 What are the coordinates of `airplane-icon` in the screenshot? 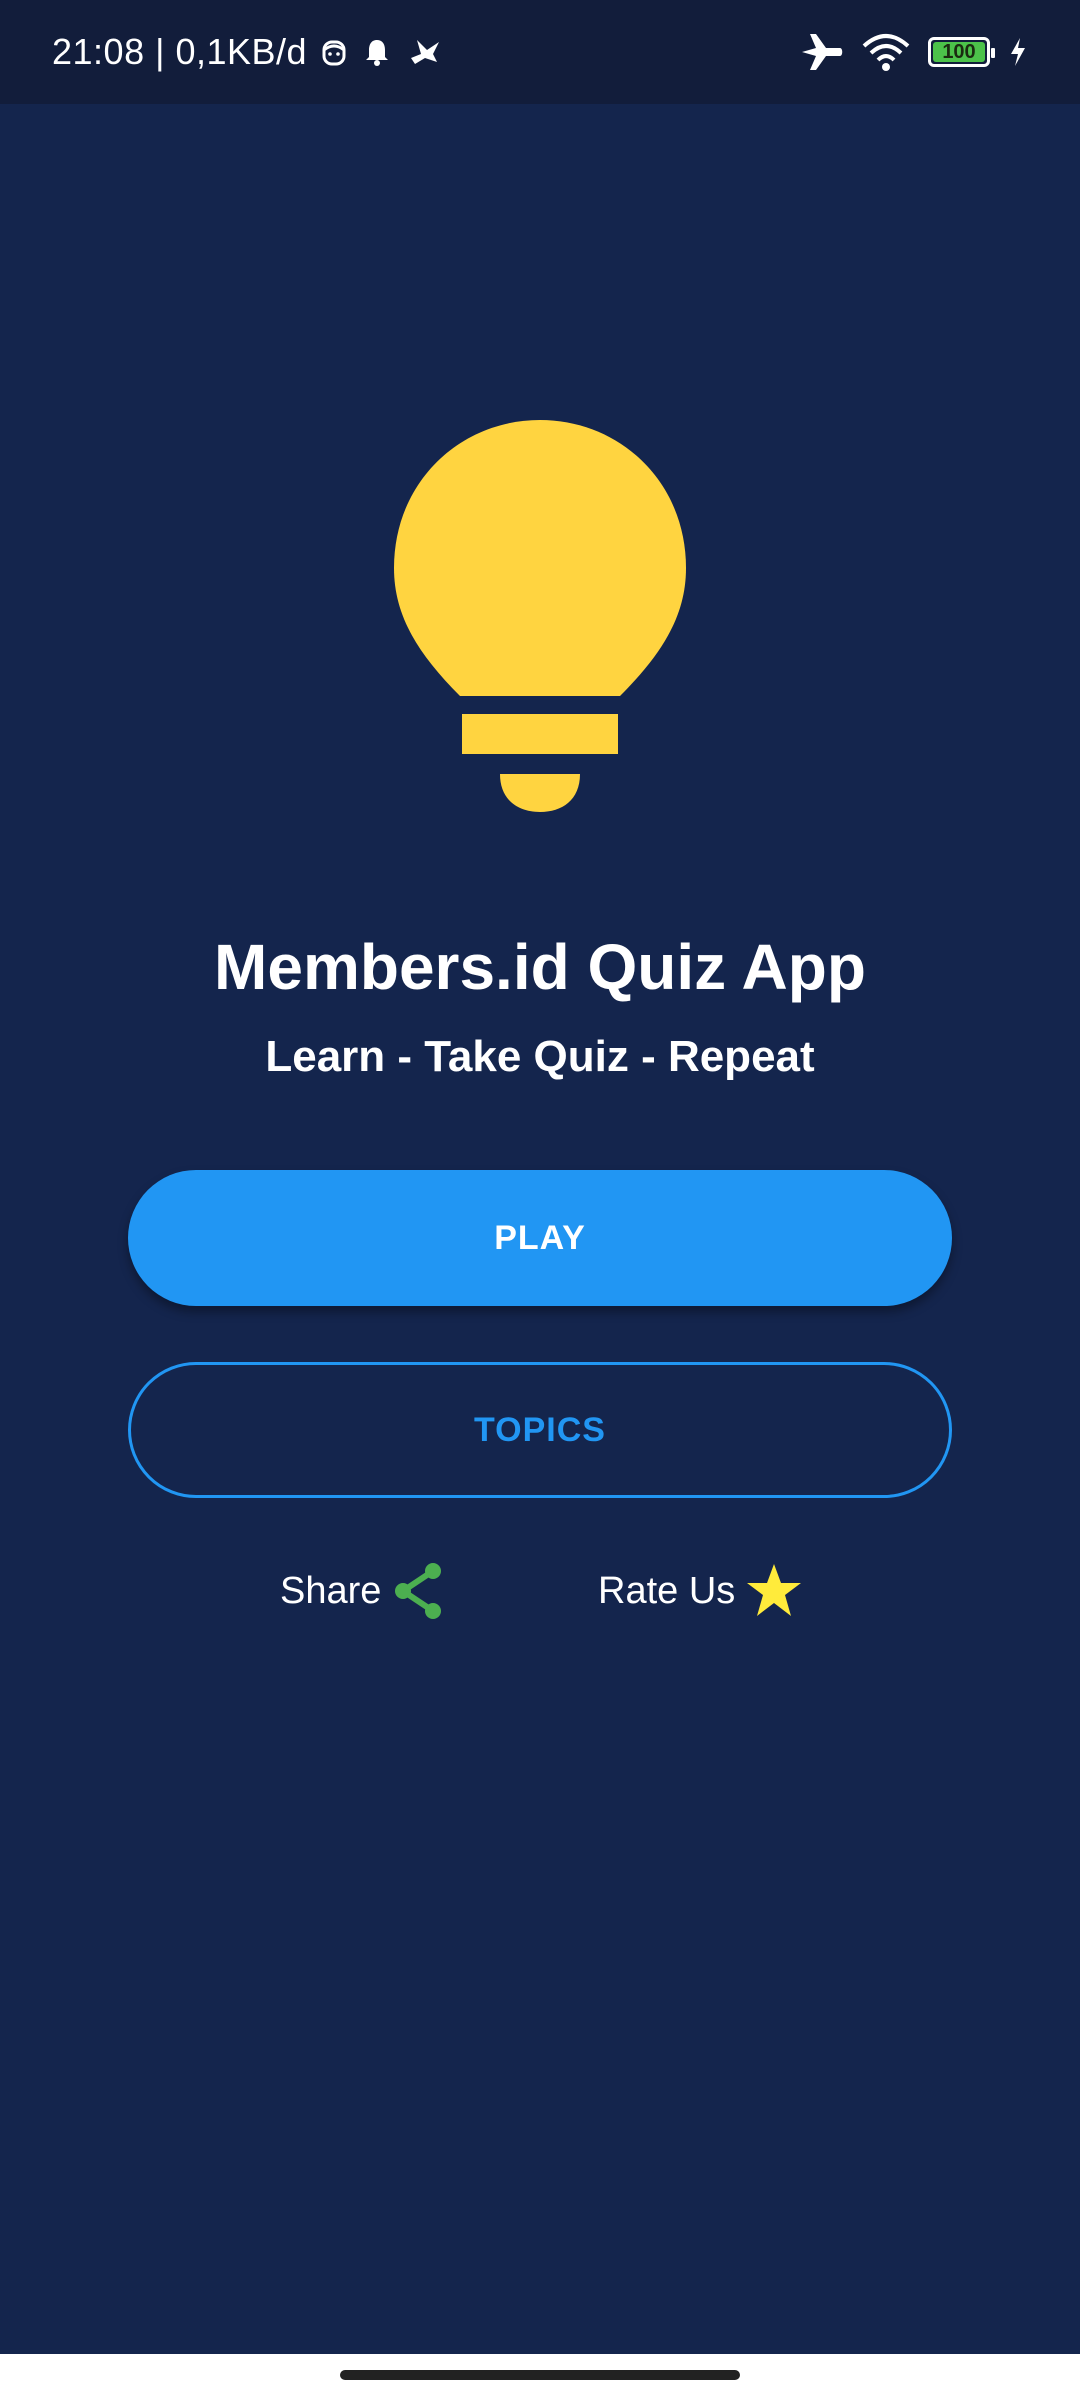 It's located at (822, 52).